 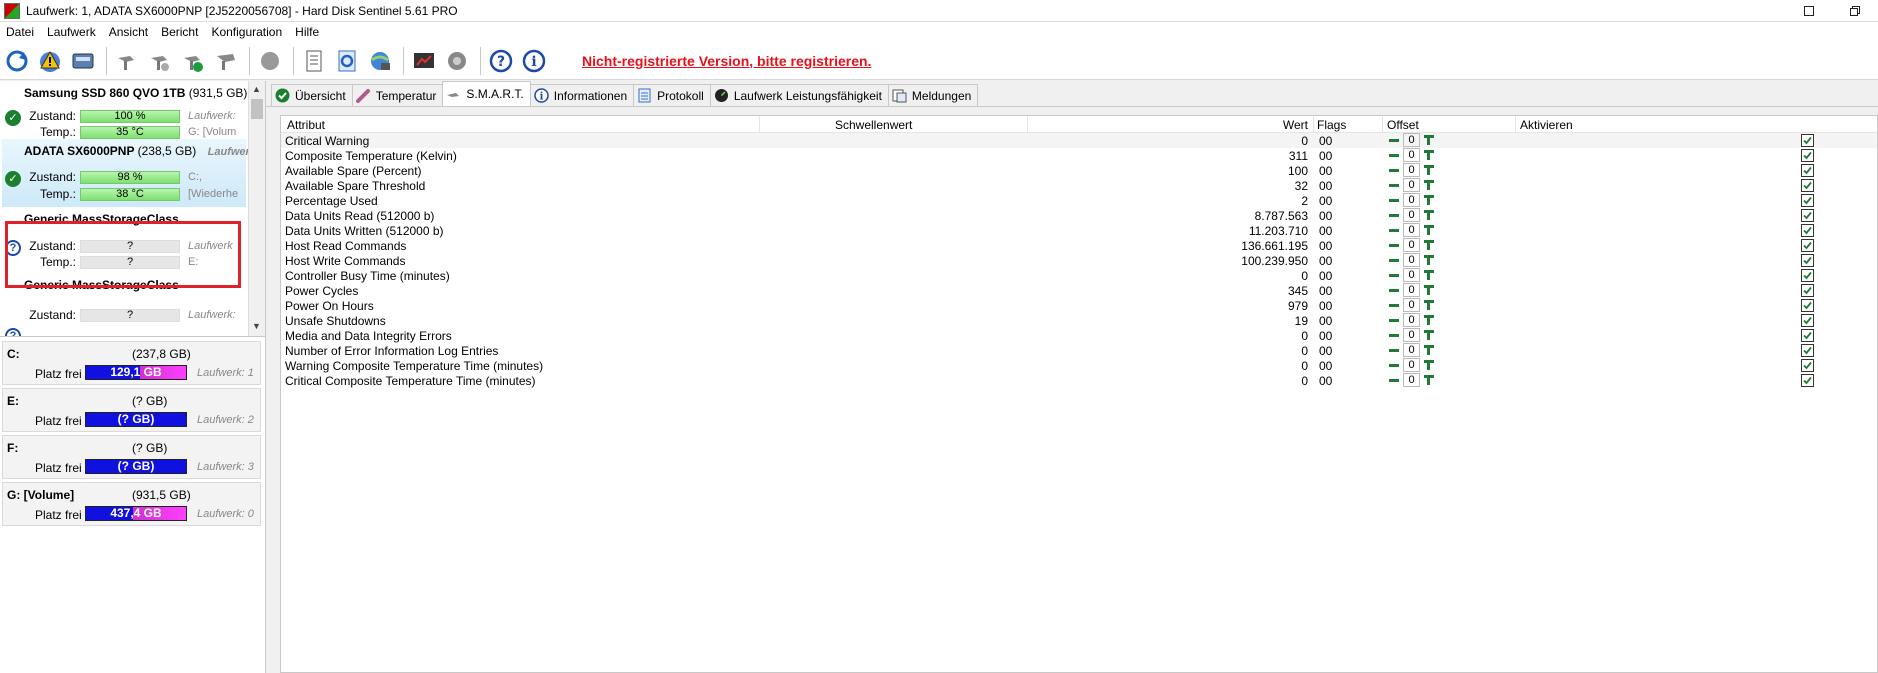 What do you see at coordinates (1403, 125) in the screenshot?
I see `col-offset: Offset` at bounding box center [1403, 125].